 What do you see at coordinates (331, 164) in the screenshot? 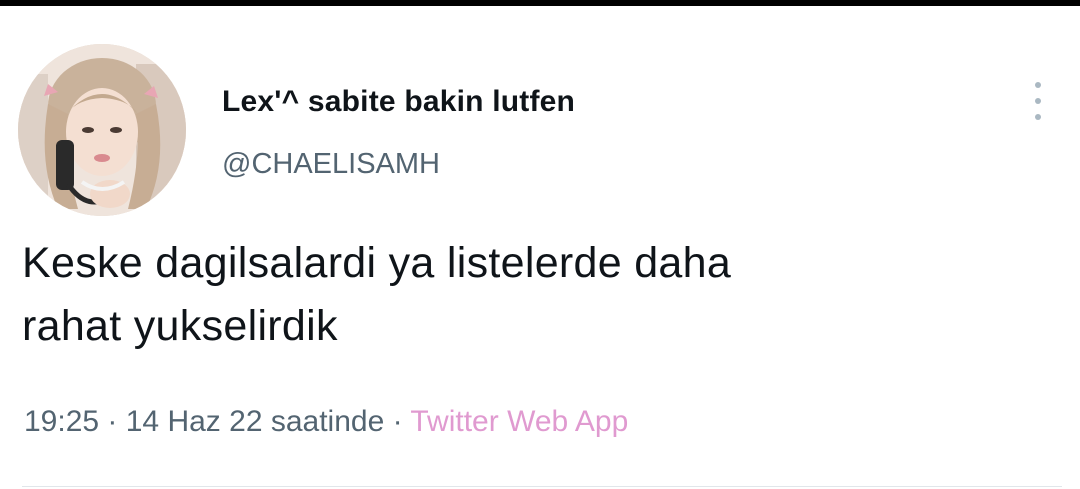
I see `author-handle: @CHAELISAMH` at bounding box center [331, 164].